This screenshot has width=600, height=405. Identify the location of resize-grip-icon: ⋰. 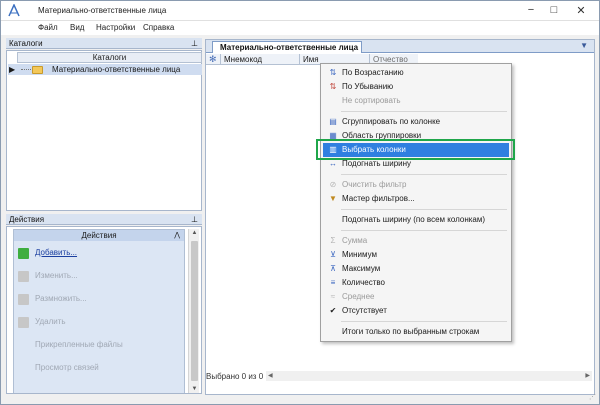
(592, 397).